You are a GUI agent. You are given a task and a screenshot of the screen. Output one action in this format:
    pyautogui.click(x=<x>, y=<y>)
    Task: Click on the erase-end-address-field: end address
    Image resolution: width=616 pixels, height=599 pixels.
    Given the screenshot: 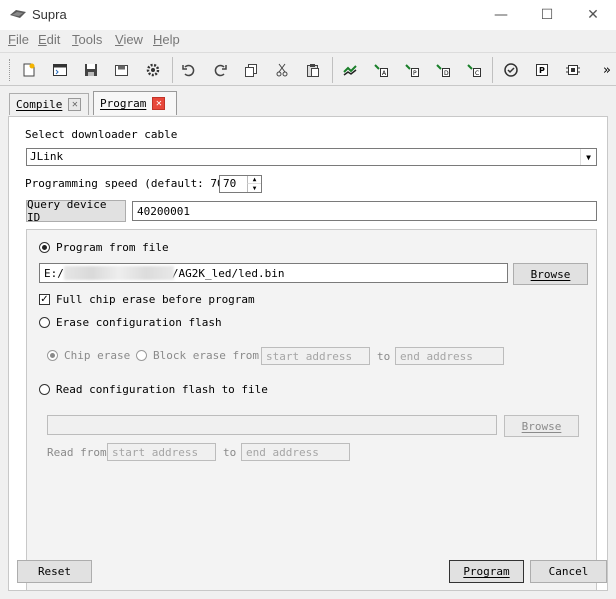 What is the action you would take?
    pyautogui.click(x=449, y=356)
    